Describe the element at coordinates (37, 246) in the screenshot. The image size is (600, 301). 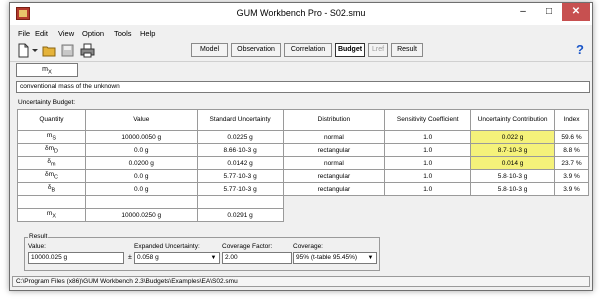
I see `value-label: Value:` at that location.